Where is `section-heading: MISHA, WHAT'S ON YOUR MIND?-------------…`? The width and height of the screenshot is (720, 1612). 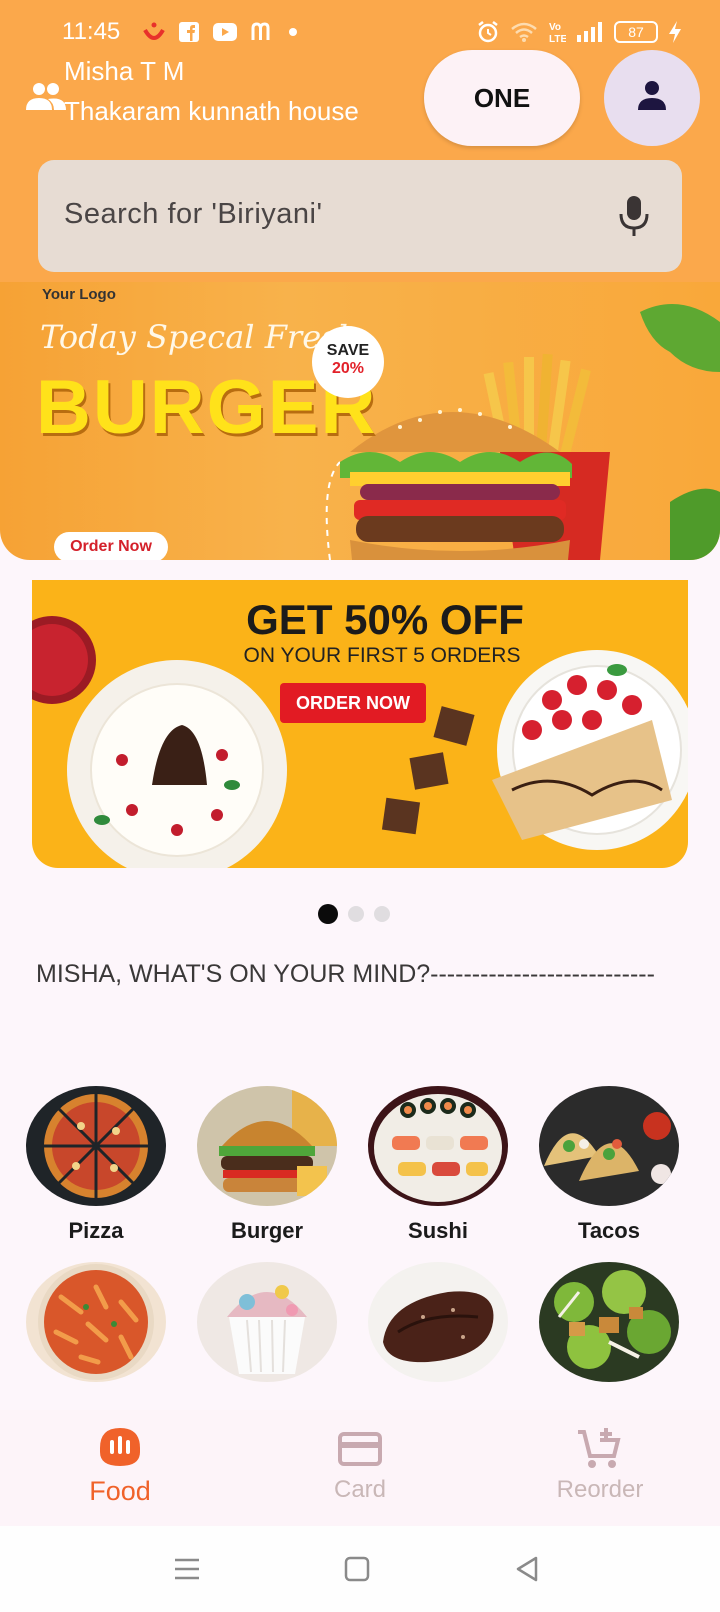
section-heading: MISHA, WHAT'S ON YOUR MIND?-------------… is located at coordinates (345, 974).